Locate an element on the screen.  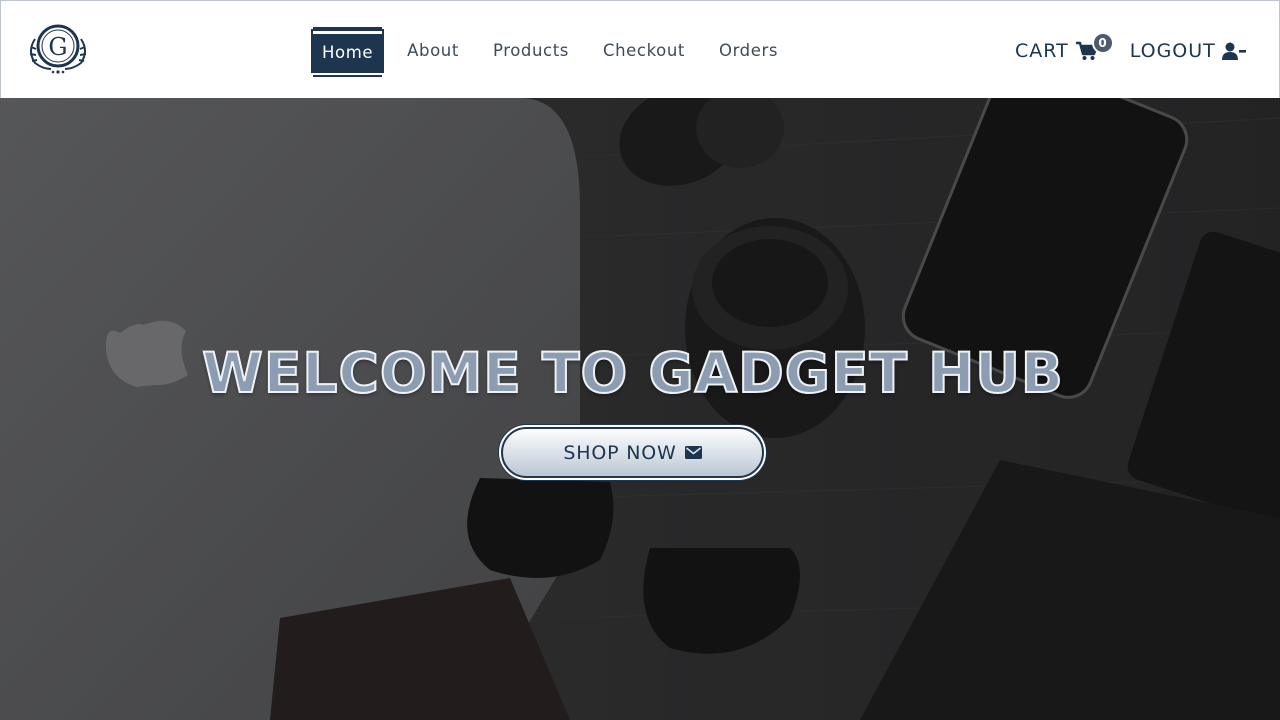
cart-count-badge: 0 is located at coordinates (1103, 43).